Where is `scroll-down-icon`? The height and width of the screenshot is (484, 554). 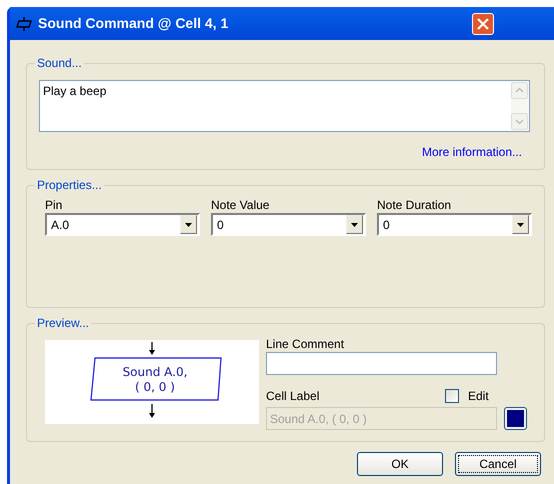 scroll-down-icon is located at coordinates (519, 121).